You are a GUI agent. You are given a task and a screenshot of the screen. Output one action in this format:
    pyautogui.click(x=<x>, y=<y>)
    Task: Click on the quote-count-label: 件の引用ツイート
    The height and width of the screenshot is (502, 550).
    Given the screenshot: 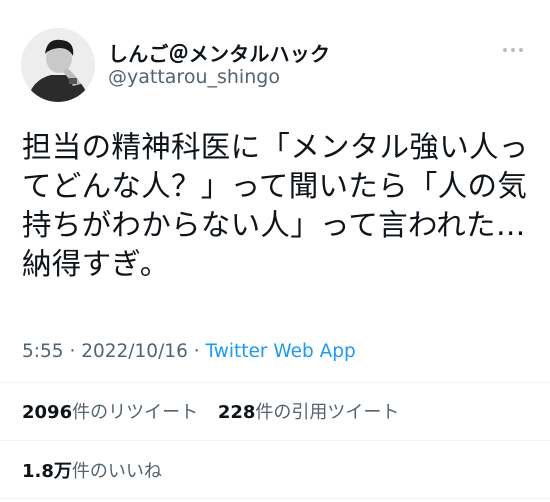 What is the action you would take?
    pyautogui.click(x=327, y=412)
    